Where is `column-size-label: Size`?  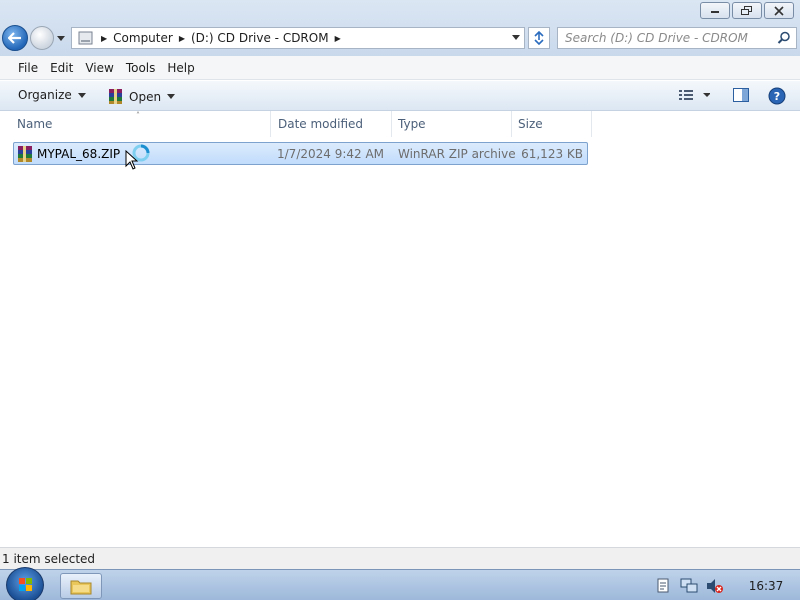
column-size-label: Size is located at coordinates (530, 124).